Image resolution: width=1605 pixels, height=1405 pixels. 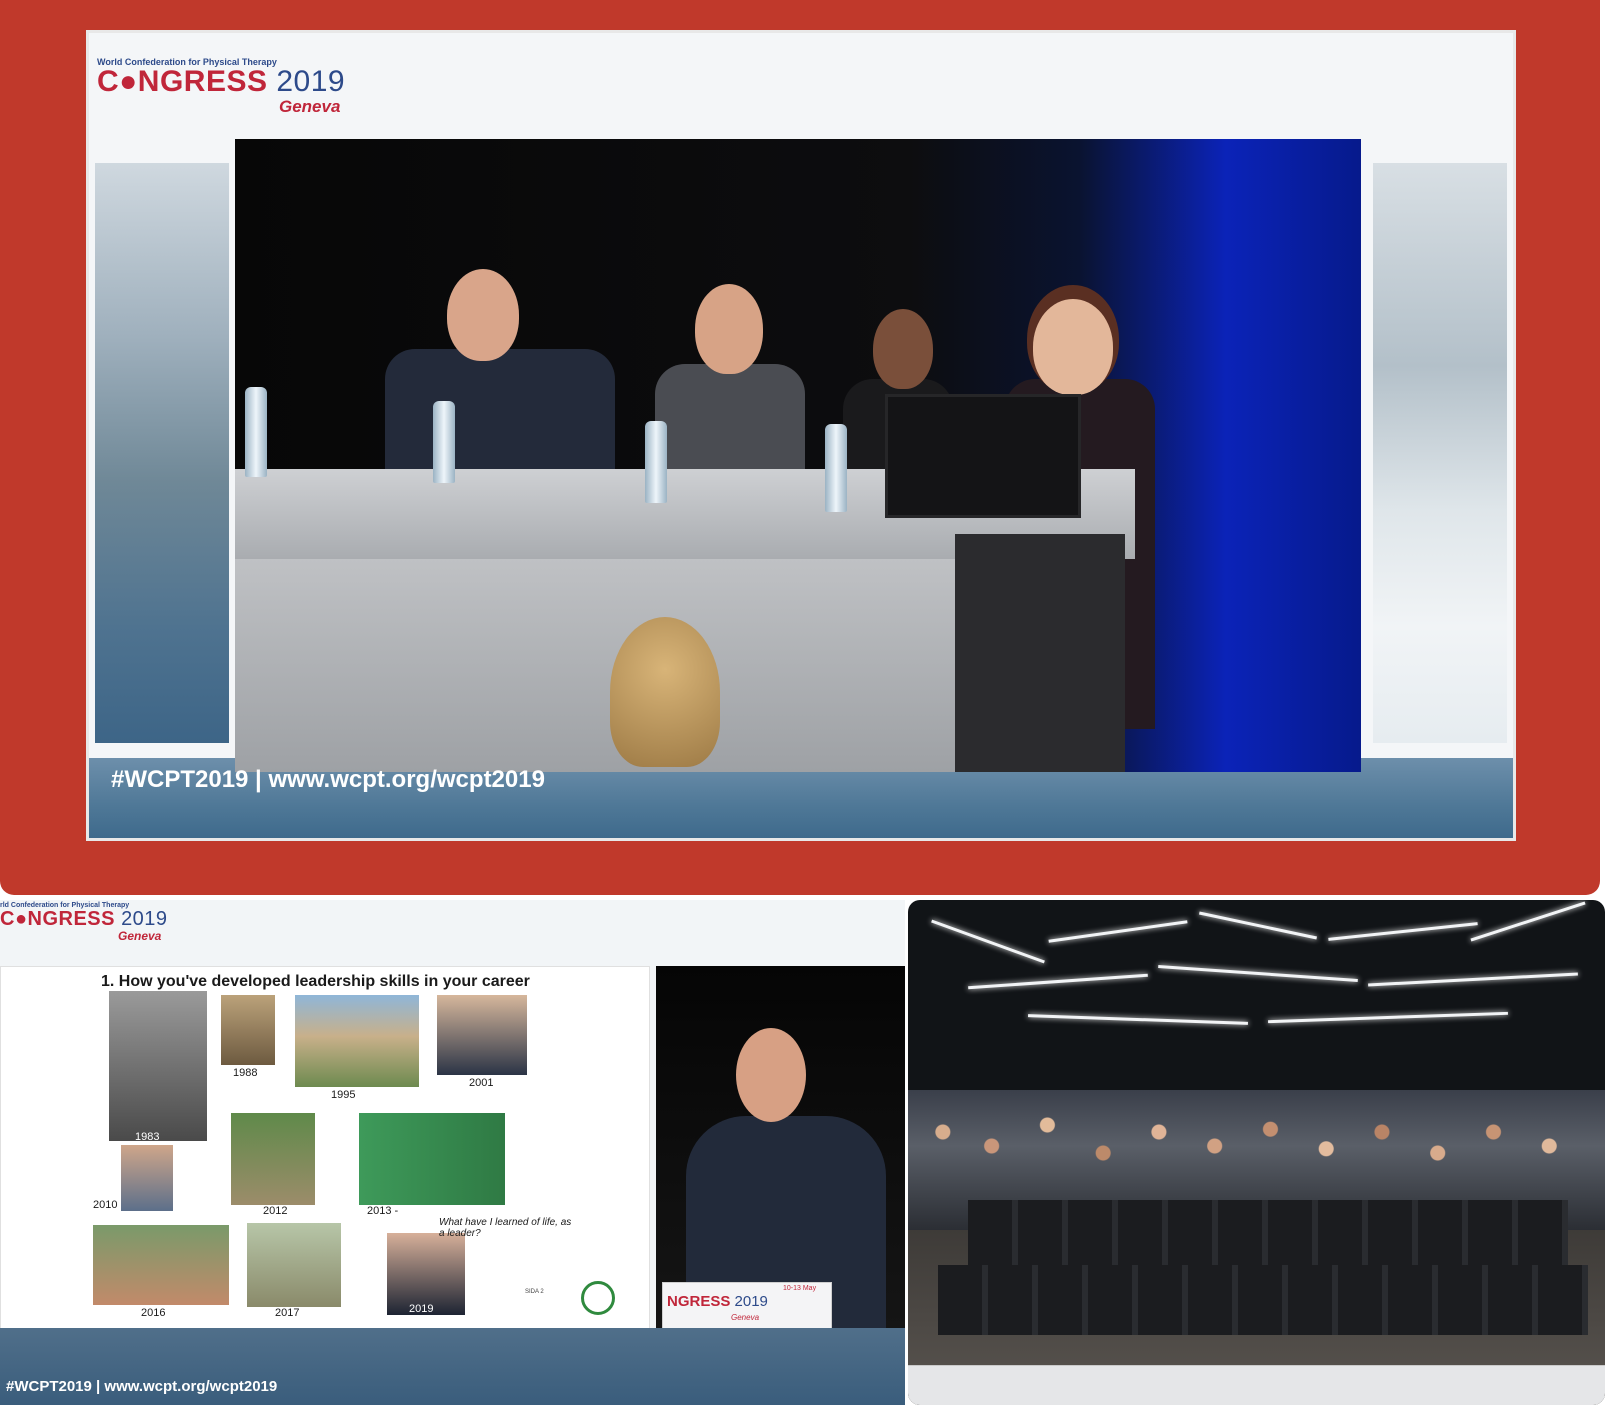 I want to click on lectern-sign: NGRESS 2019 Geneva 10-13 May, so click(x=747, y=1305).